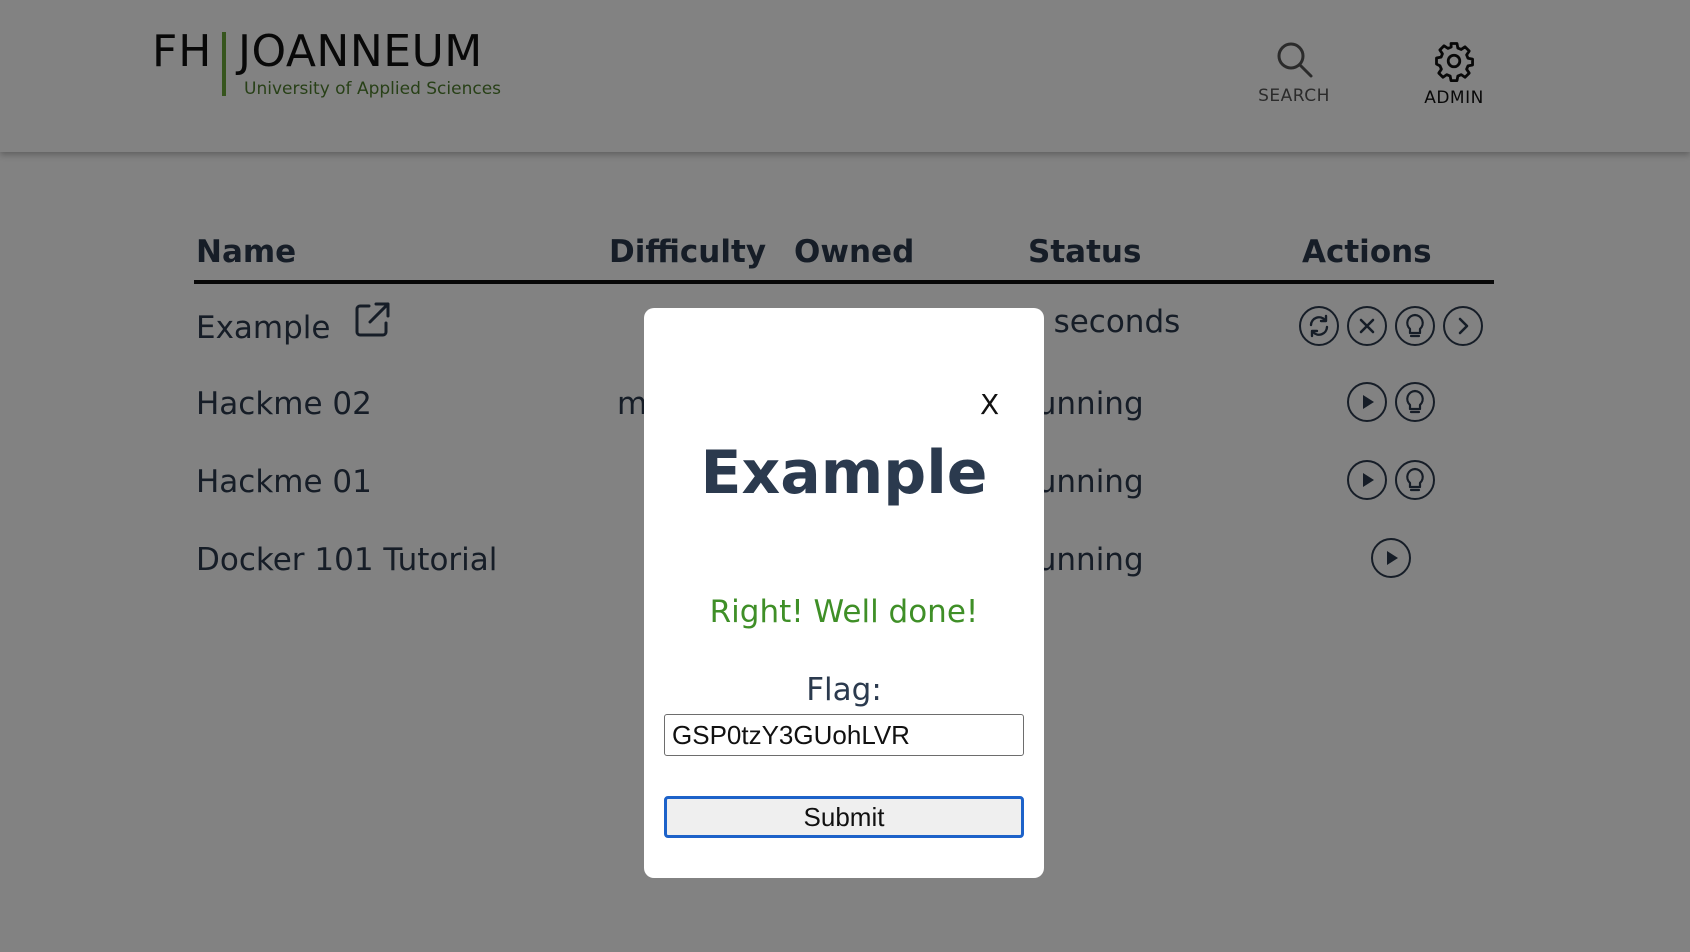 The image size is (1690, 952). What do you see at coordinates (844, 690) in the screenshot?
I see `flag-label: Flag:` at bounding box center [844, 690].